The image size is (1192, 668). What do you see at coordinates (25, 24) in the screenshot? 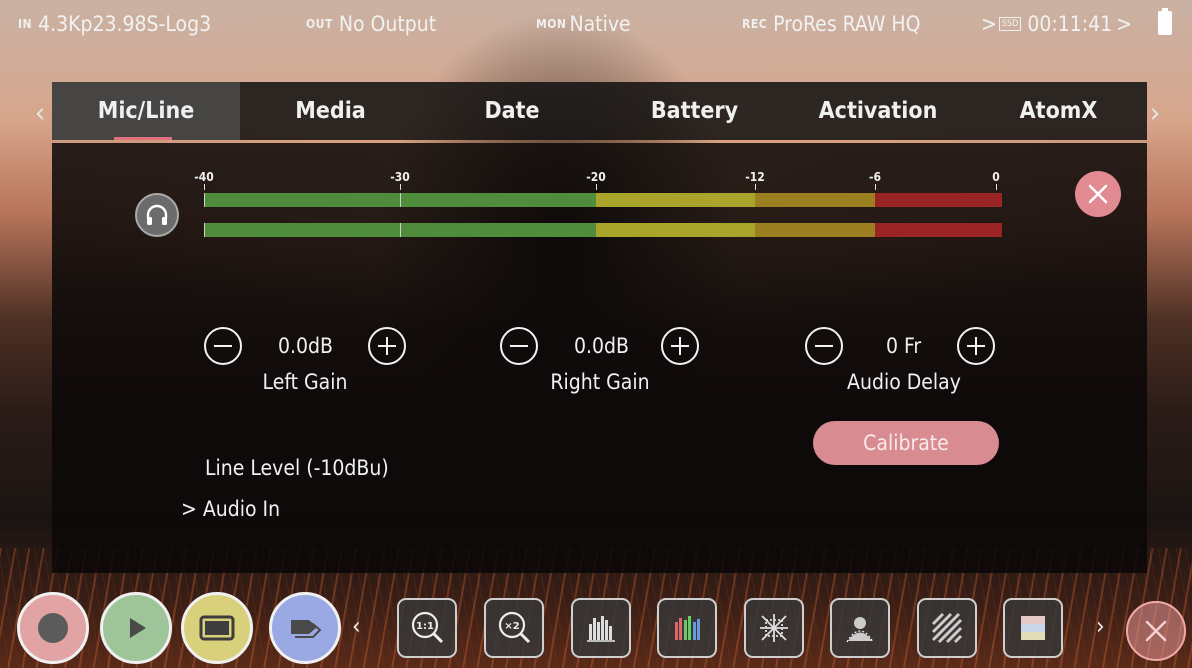
I see `input-tag: IN` at bounding box center [25, 24].